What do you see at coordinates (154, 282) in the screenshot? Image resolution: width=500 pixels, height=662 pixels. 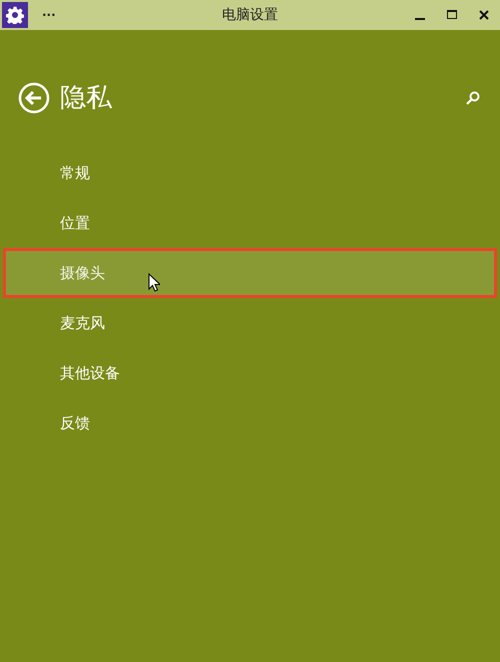 I see `cursor-icon` at bounding box center [154, 282].